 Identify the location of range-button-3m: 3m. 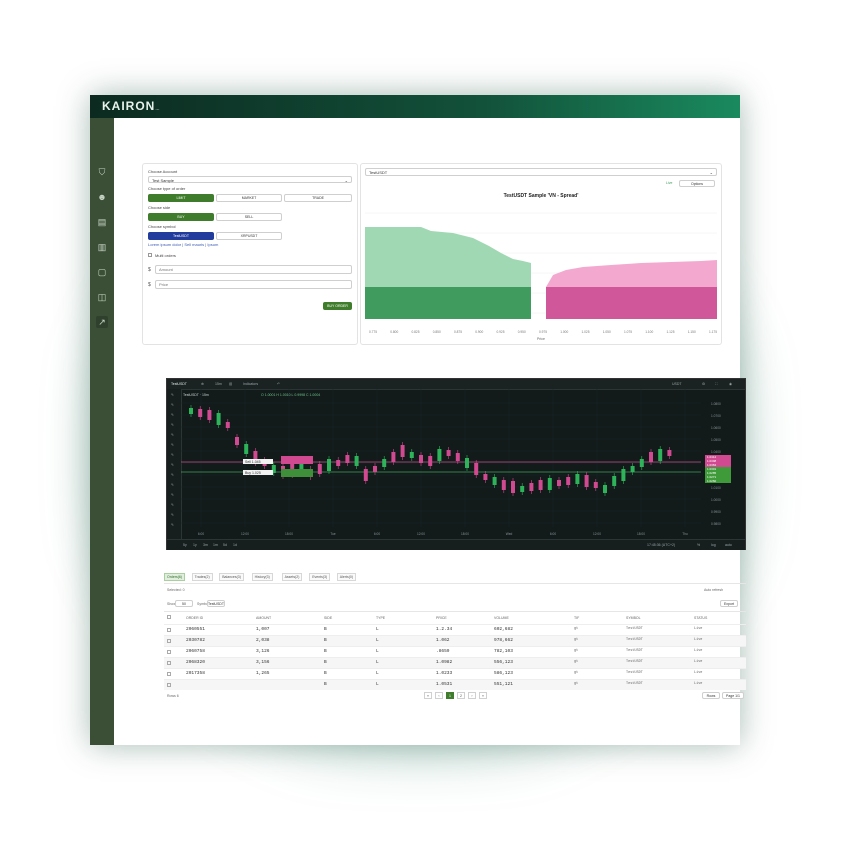
(205, 545).